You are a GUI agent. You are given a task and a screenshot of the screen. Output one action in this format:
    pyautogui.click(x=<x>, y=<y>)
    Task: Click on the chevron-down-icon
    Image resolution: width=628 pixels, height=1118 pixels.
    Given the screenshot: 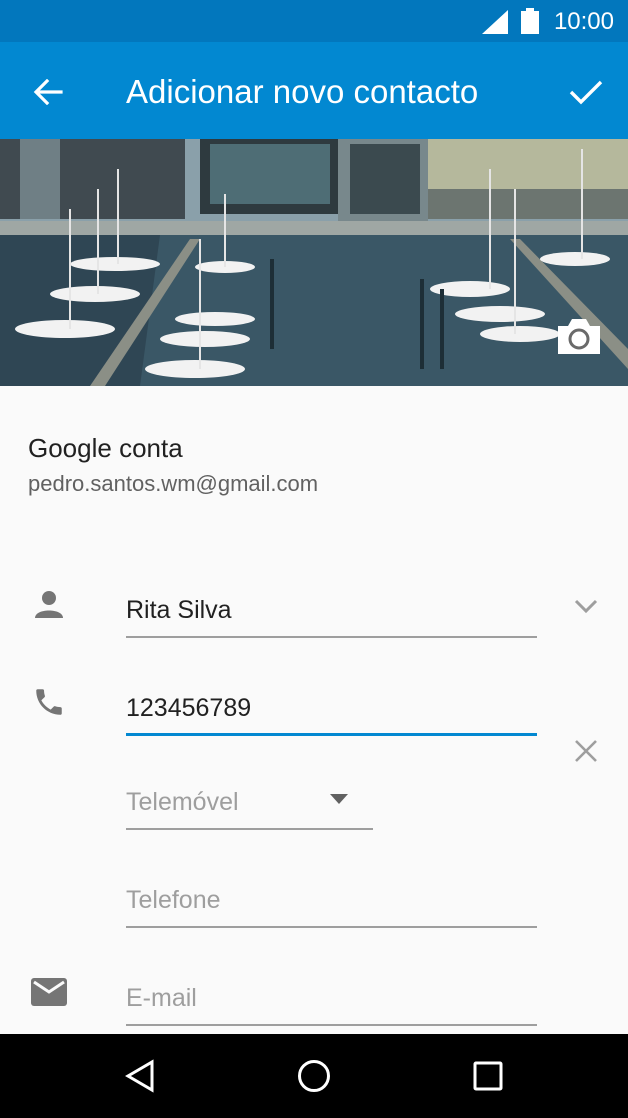 What is the action you would take?
    pyautogui.click(x=586, y=606)
    